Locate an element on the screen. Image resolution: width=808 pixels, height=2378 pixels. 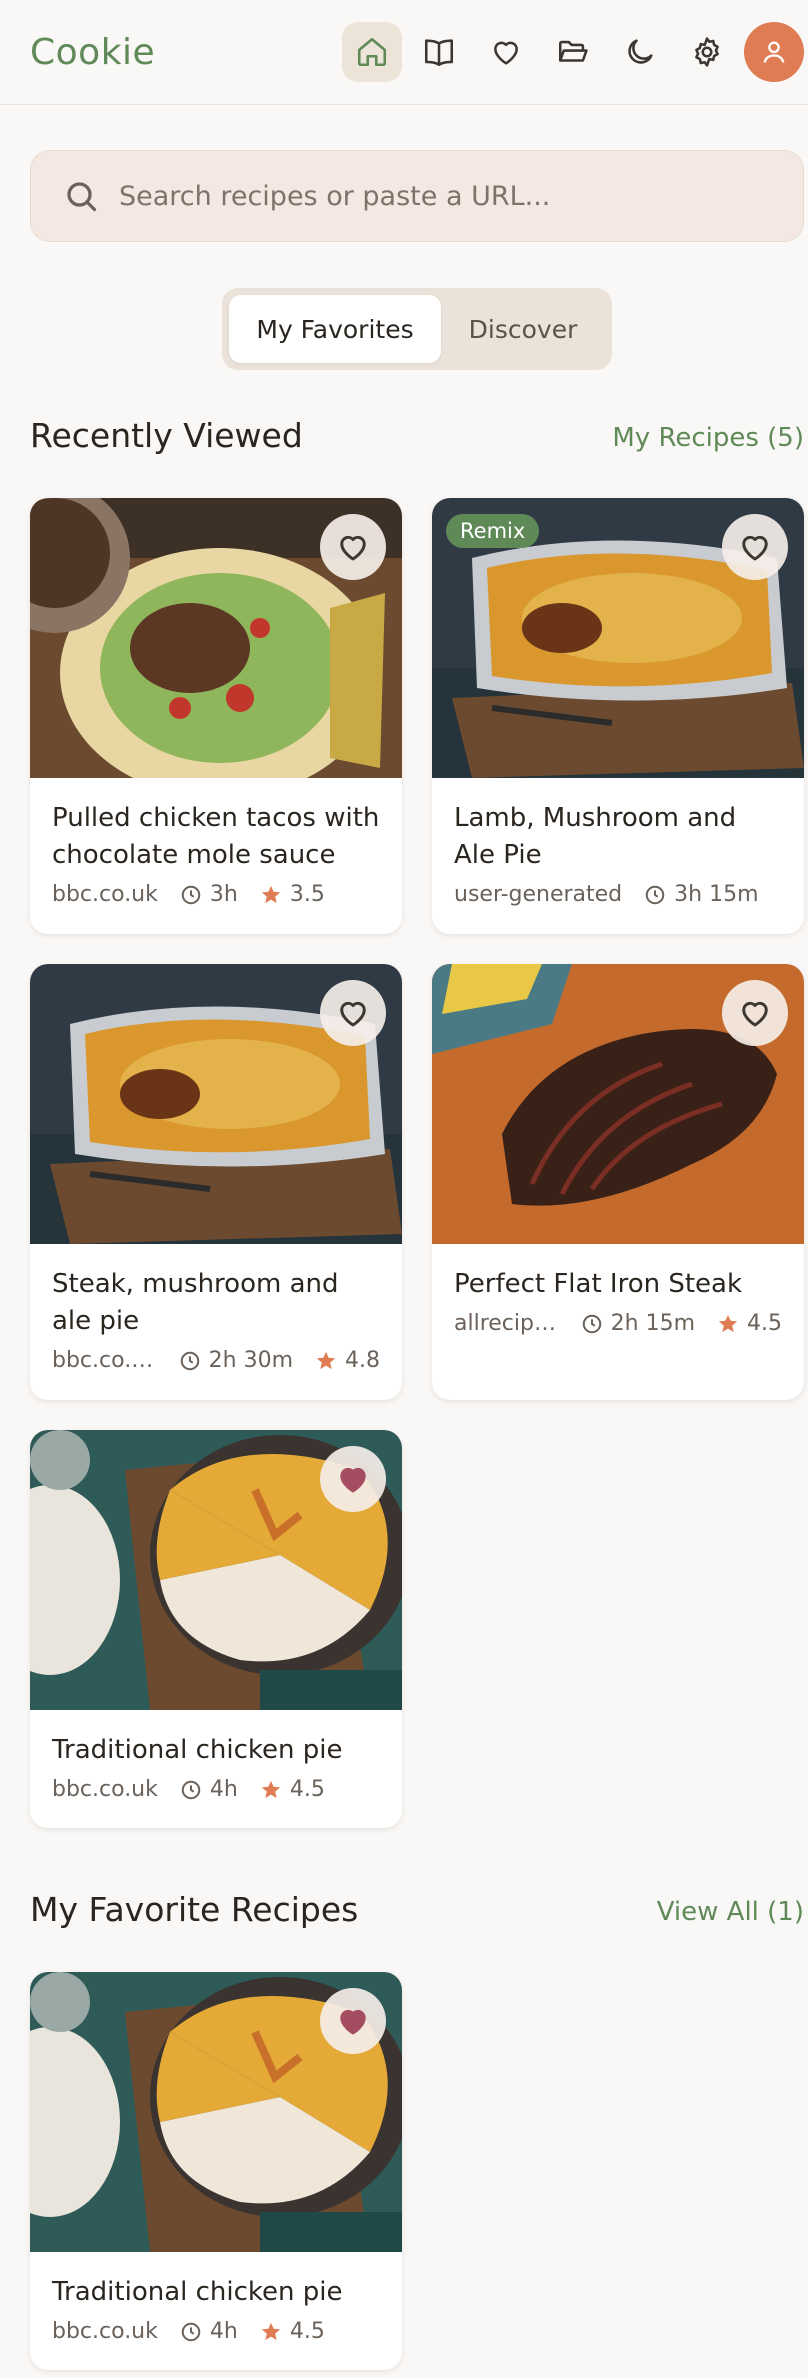
collections-button is located at coordinates (573, 52).